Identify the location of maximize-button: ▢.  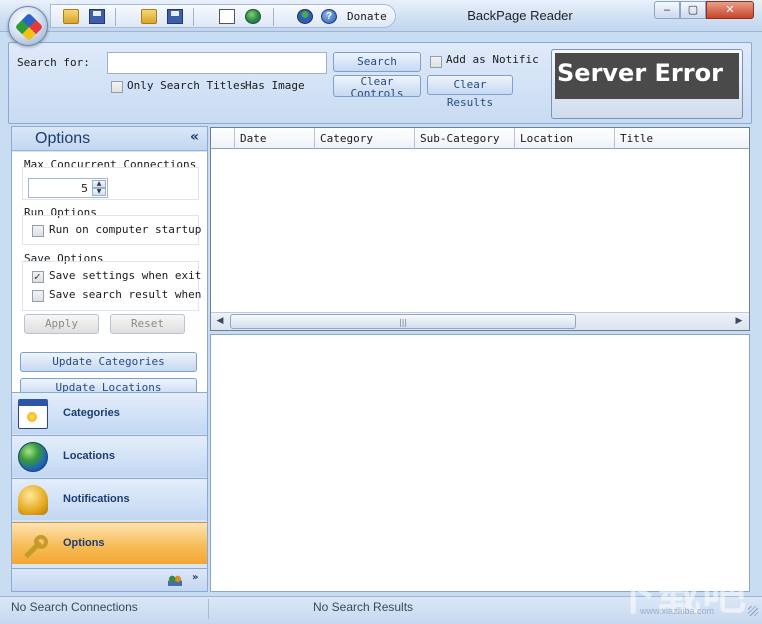
(693, 10).